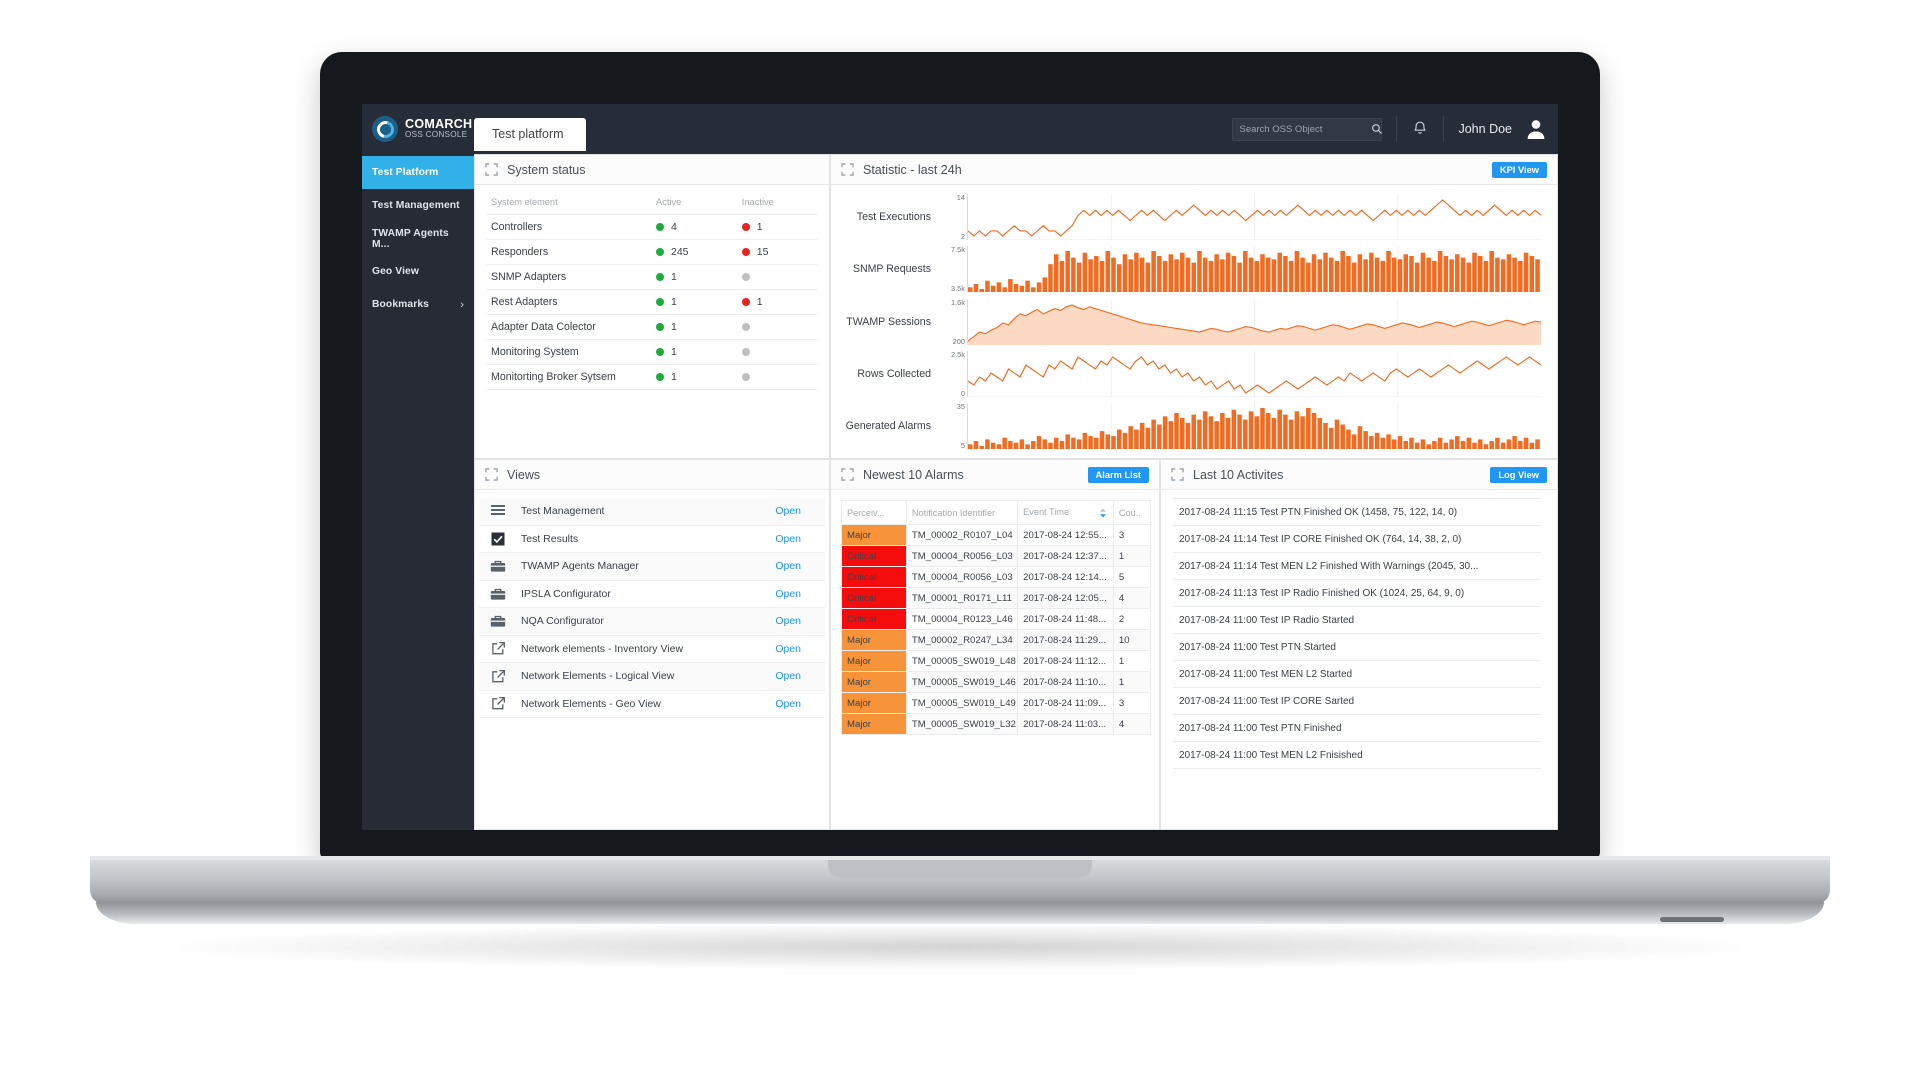 This screenshot has width=1920, height=1080. I want to click on alarm-count: 10, so click(1132, 640).